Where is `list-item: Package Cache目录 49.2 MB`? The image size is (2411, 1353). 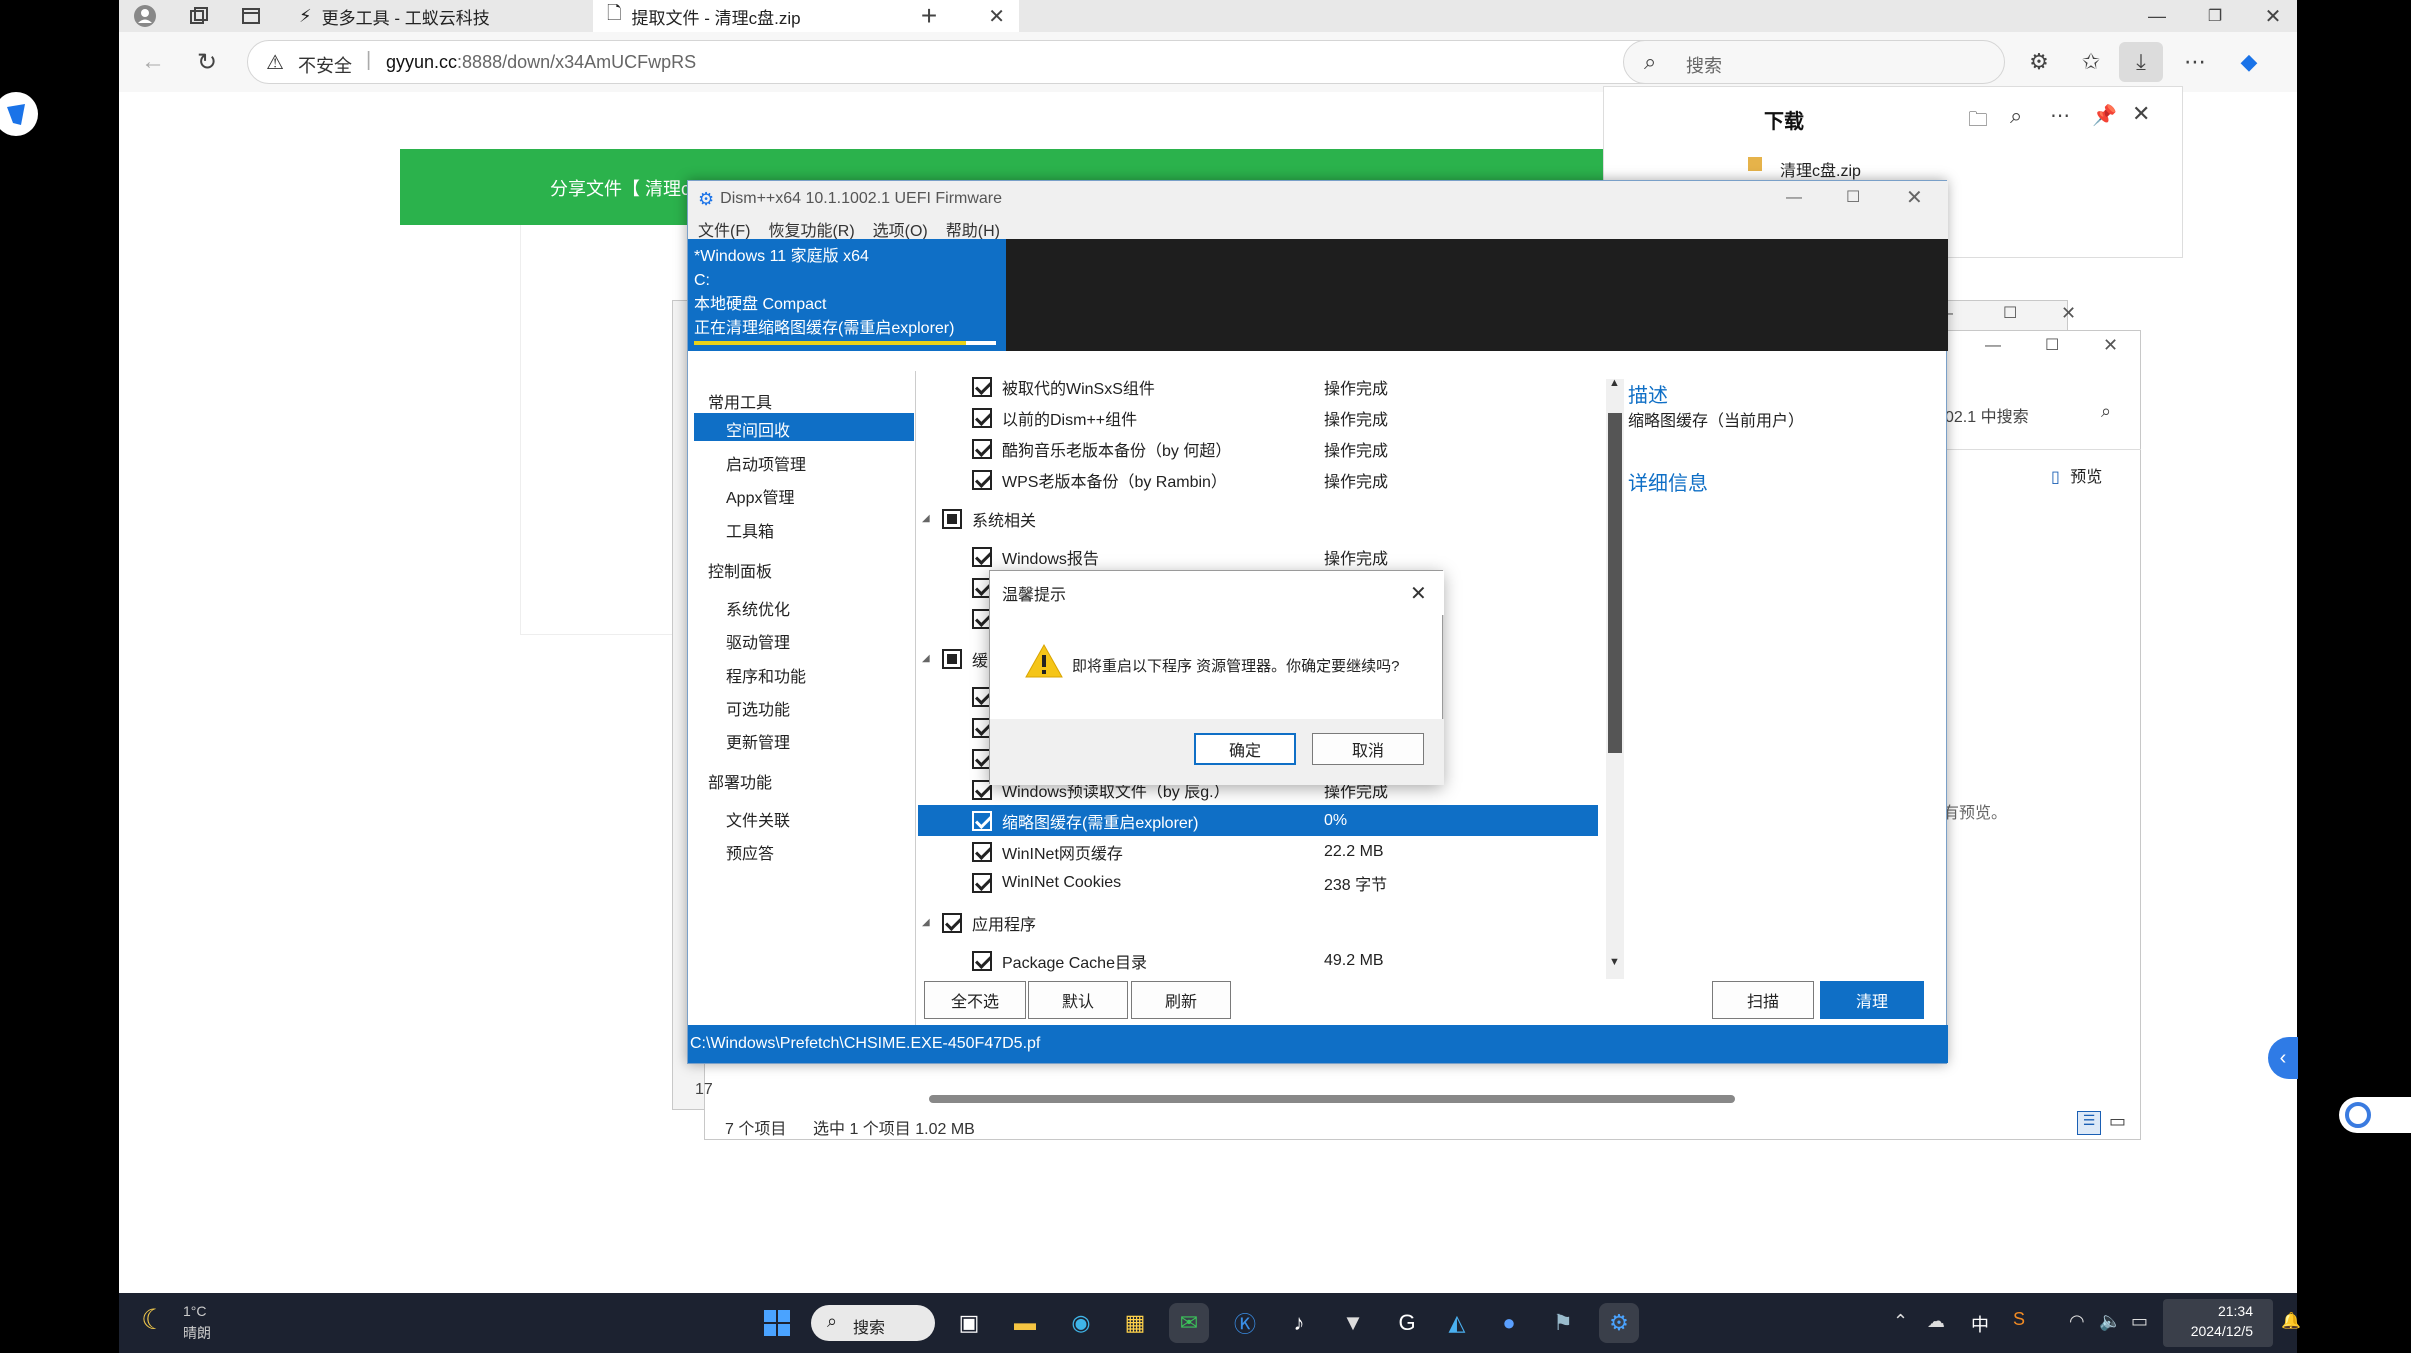 list-item: Package Cache目录 49.2 MB is located at coordinates (1258, 960).